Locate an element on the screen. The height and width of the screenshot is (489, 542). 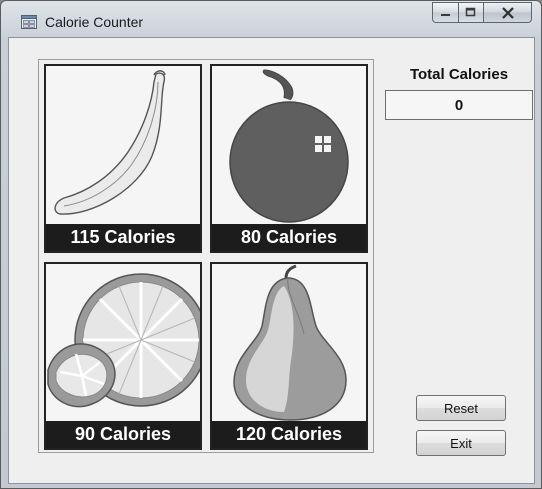
banana-tile: 115 Calories is located at coordinates (123, 158).